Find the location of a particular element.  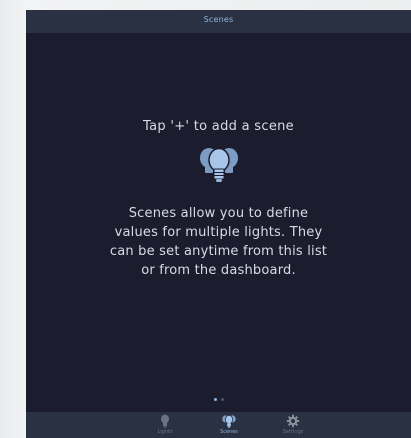

tab-scenes-label: Scenes is located at coordinates (229, 432).